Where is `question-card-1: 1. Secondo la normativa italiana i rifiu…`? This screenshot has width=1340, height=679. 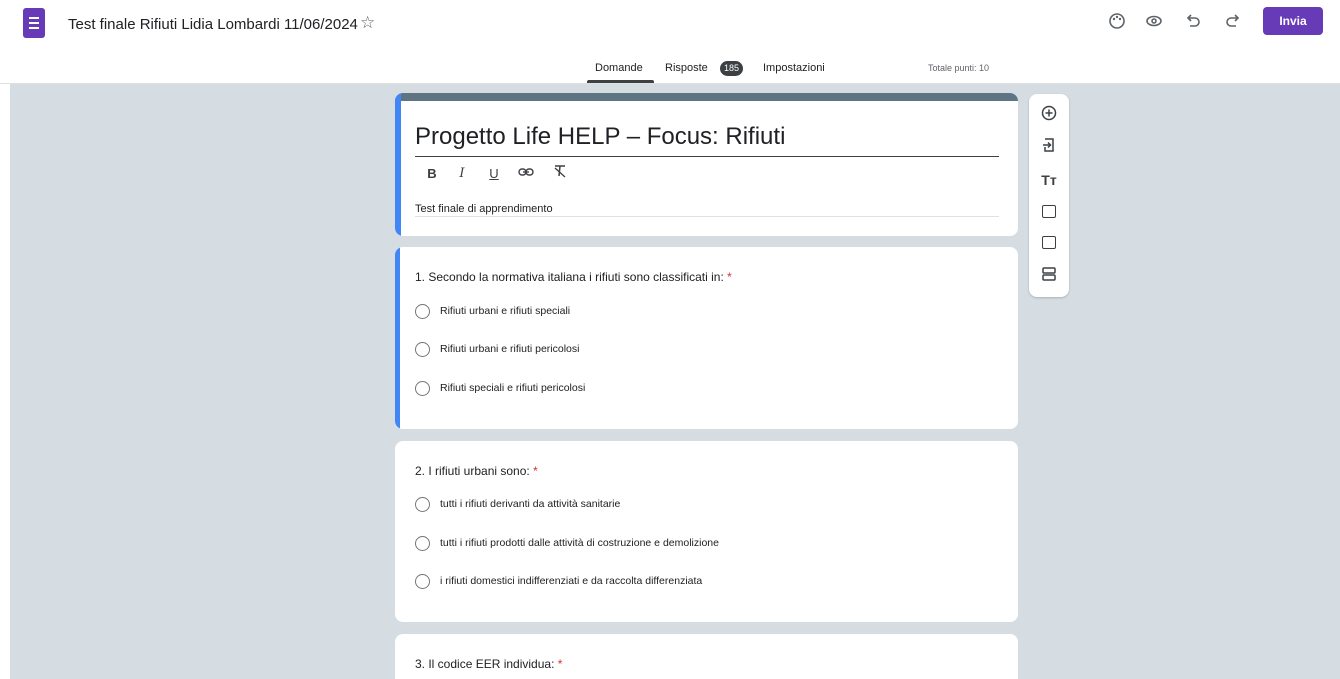 question-card-1: 1. Secondo la normativa italiana i rifiu… is located at coordinates (706, 338).